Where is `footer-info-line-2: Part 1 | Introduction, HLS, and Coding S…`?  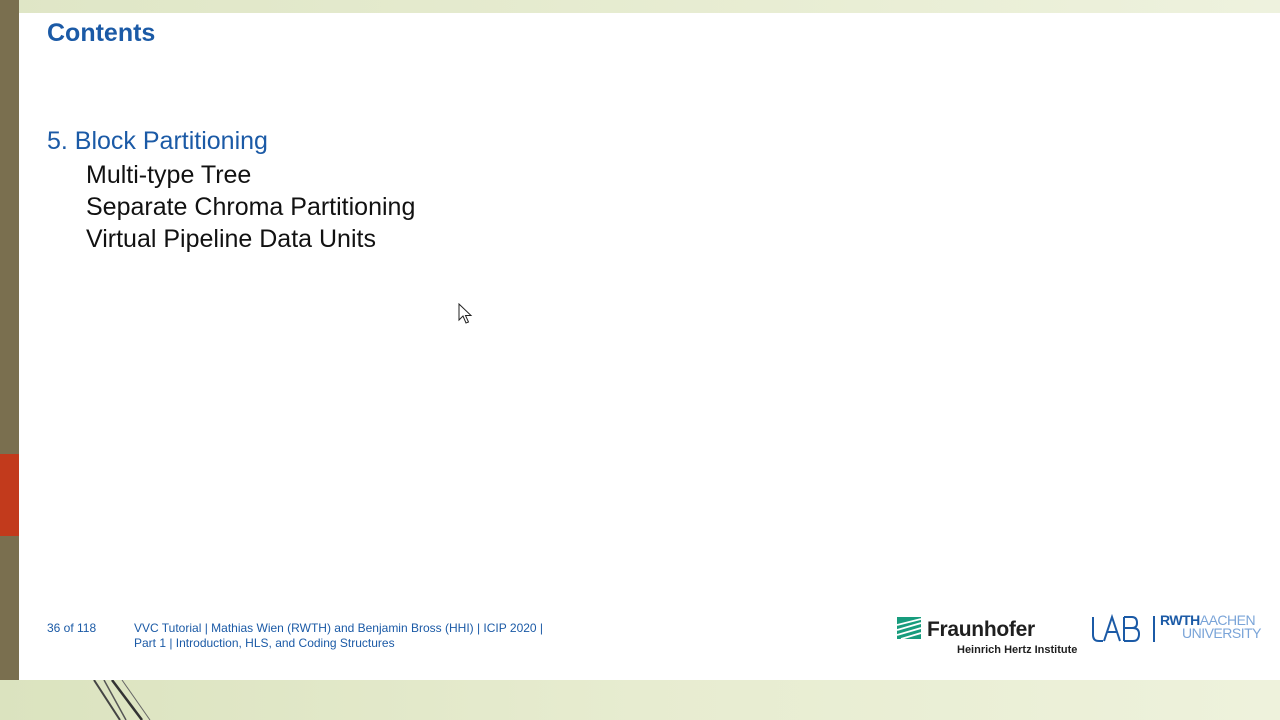 footer-info-line-2: Part 1 | Introduction, HLS, and Coding S… is located at coordinates (264, 643).